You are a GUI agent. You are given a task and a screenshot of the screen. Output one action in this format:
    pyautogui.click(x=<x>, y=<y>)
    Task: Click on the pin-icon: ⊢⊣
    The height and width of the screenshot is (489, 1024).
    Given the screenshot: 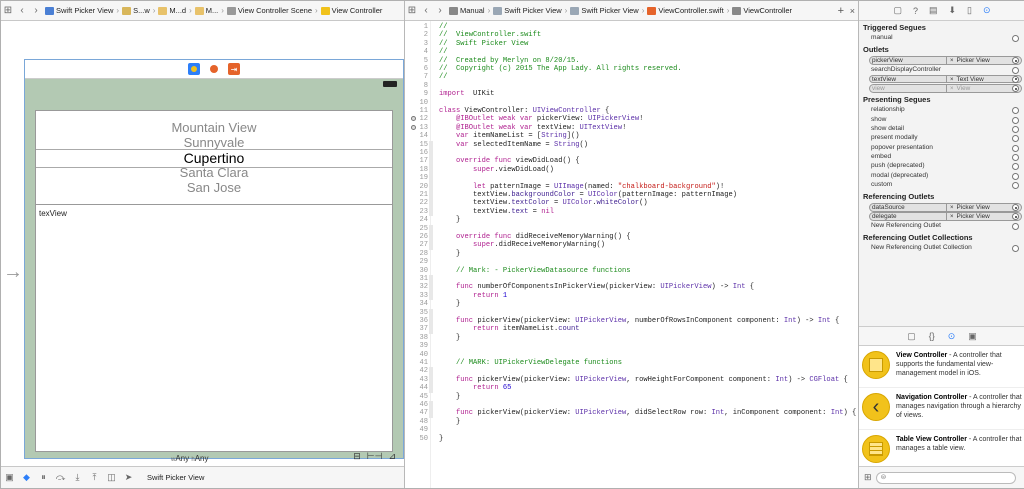 What is the action you would take?
    pyautogui.click(x=375, y=456)
    